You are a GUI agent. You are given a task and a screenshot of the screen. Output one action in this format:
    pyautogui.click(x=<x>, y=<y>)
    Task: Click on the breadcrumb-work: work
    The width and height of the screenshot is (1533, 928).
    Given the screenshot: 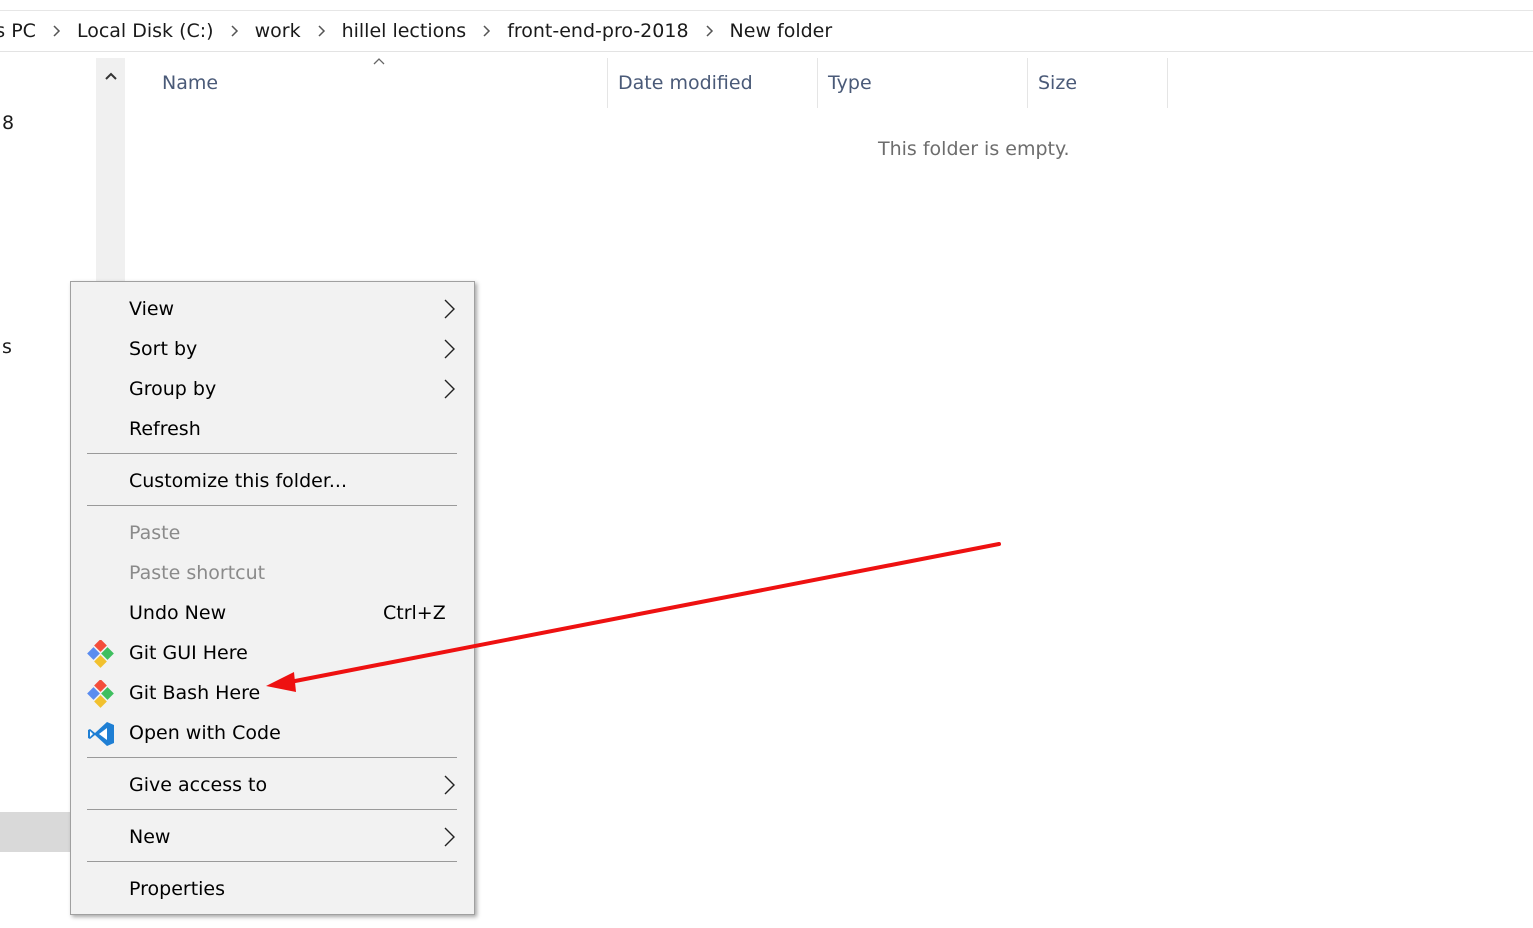 What is the action you would take?
    pyautogui.click(x=278, y=31)
    